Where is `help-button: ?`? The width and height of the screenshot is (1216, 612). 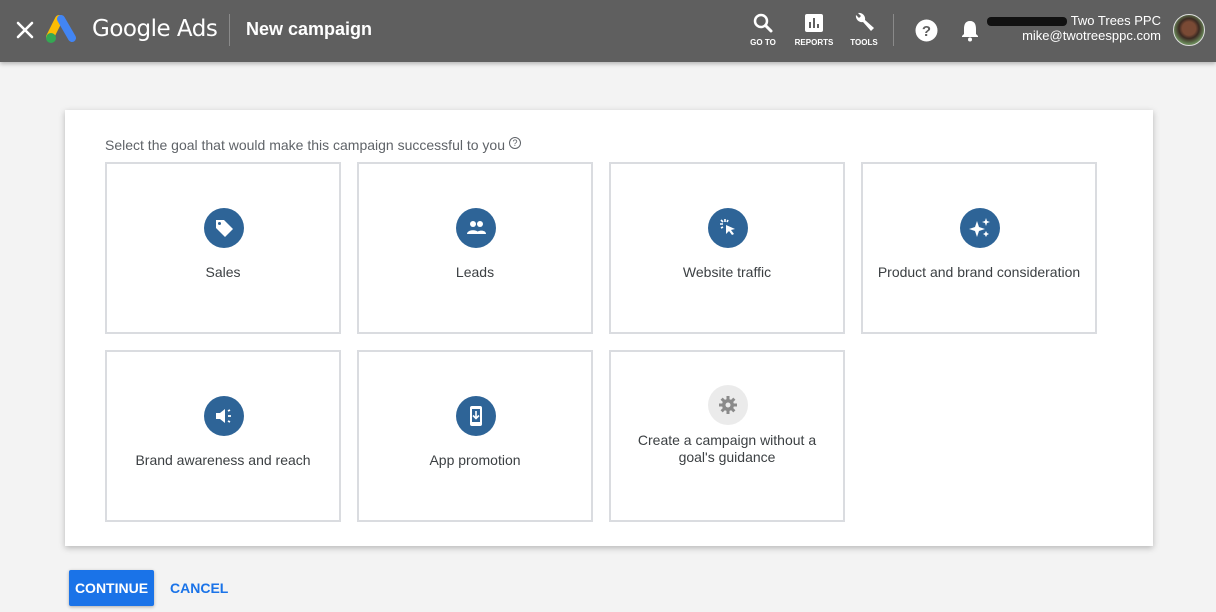
help-button: ? is located at coordinates (926, 33).